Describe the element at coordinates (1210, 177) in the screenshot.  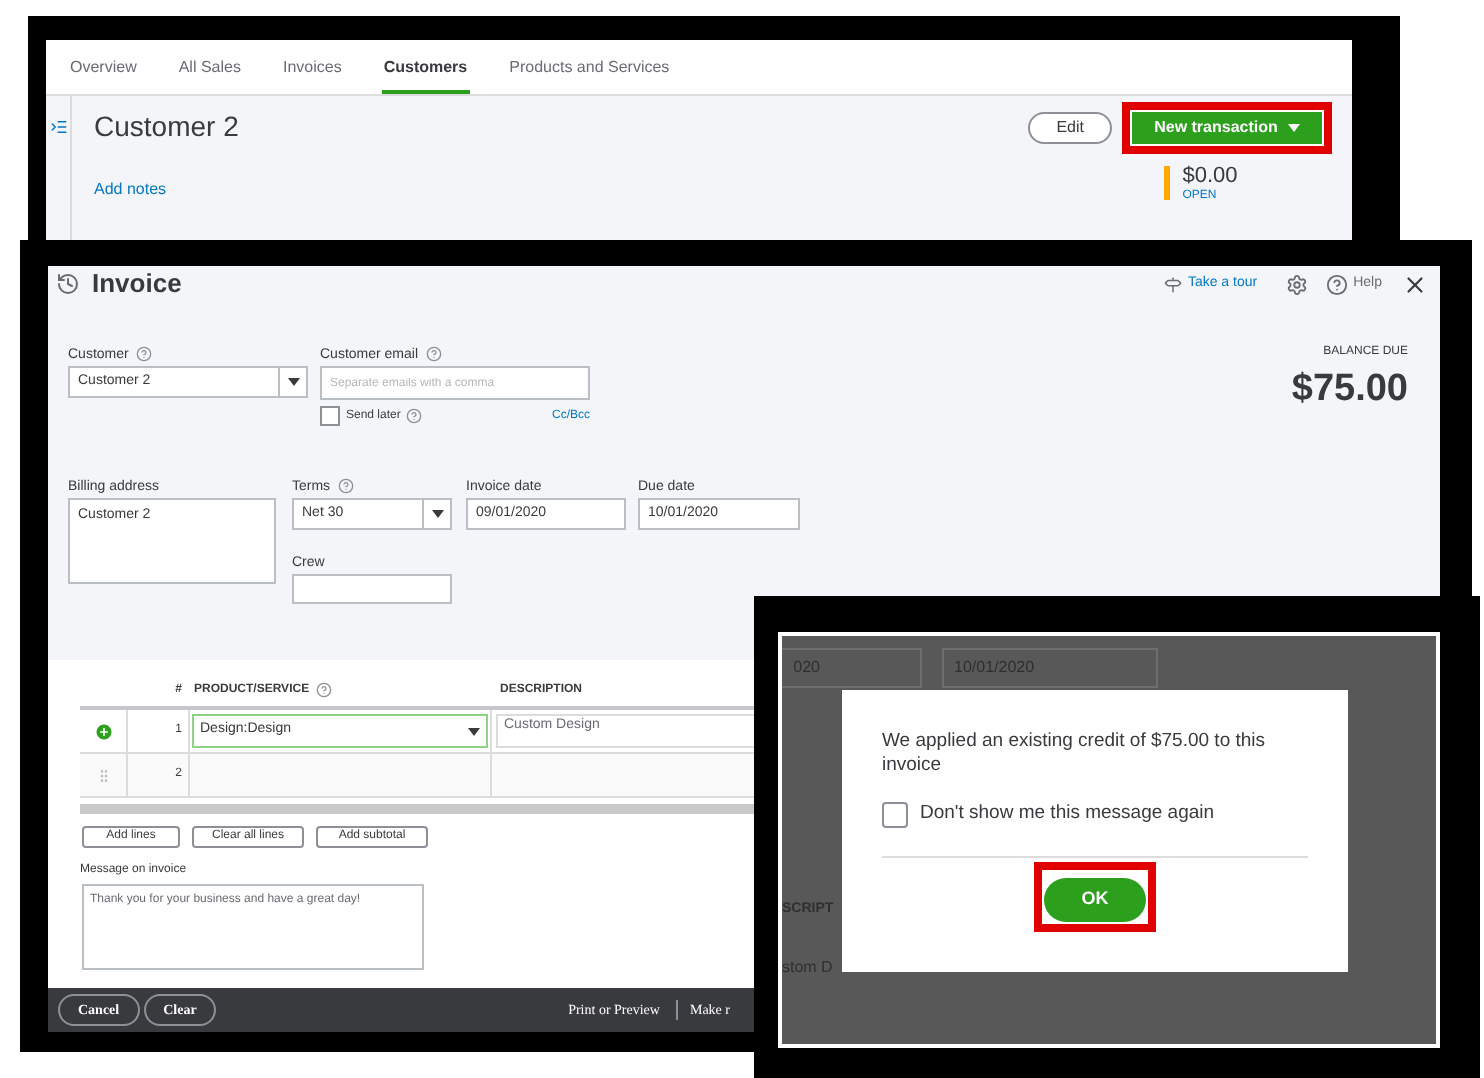
I see `open-amount: $0.00` at that location.